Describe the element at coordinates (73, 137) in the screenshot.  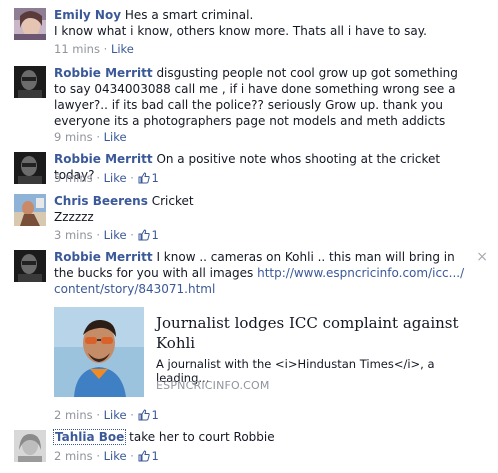
I see `timestamp: 9 mins` at that location.